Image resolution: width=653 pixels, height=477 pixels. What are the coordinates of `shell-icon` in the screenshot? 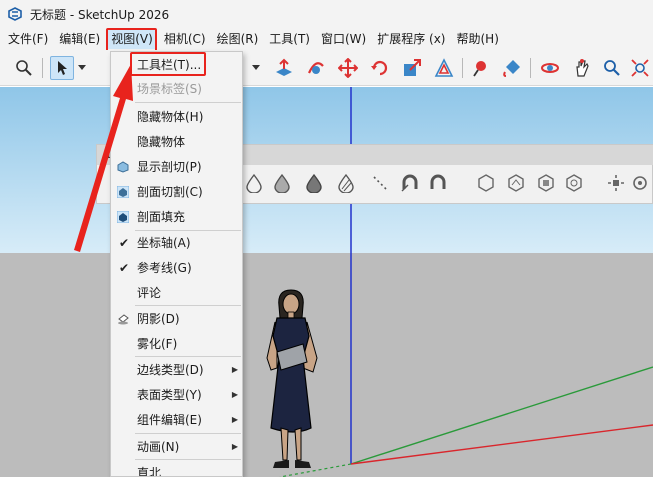 It's located at (640, 183).